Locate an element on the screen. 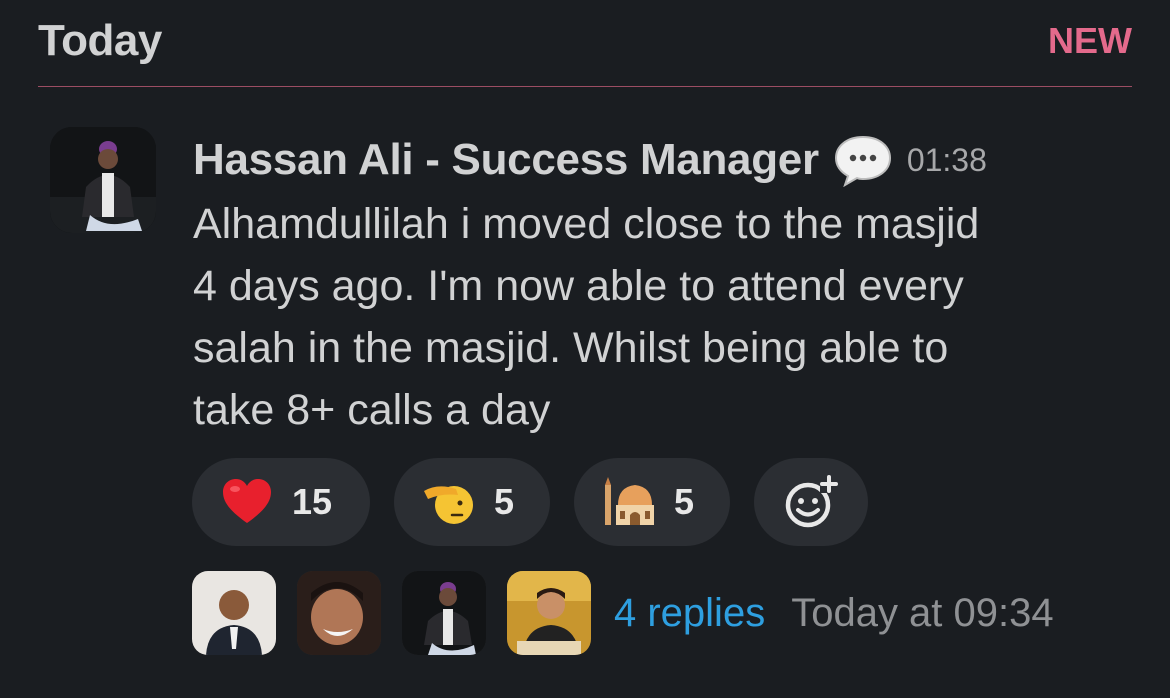  reaction-heart-button: 15 is located at coordinates (281, 502).